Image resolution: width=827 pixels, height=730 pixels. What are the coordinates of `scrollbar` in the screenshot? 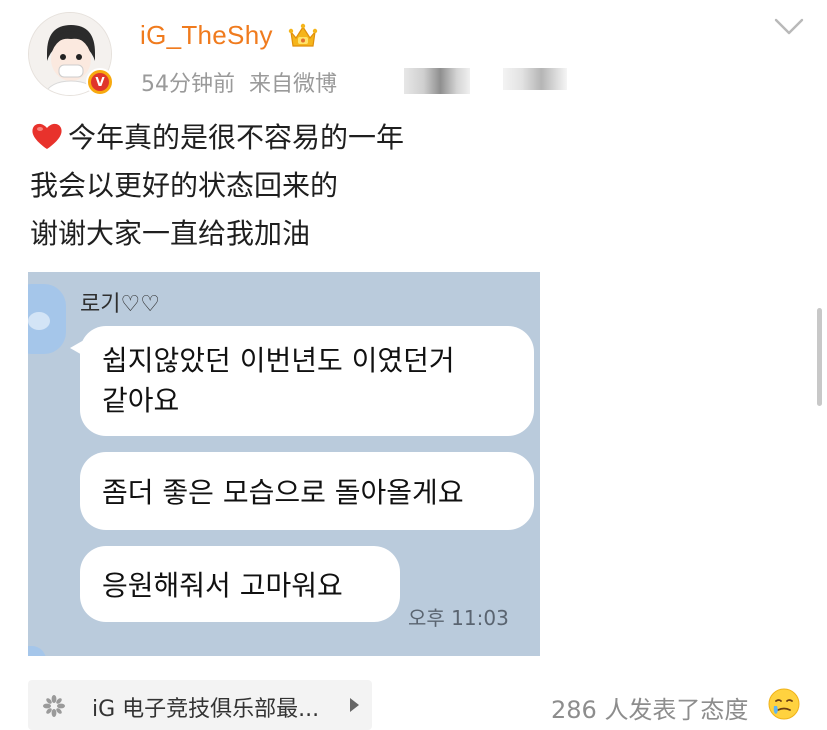 It's located at (819, 357).